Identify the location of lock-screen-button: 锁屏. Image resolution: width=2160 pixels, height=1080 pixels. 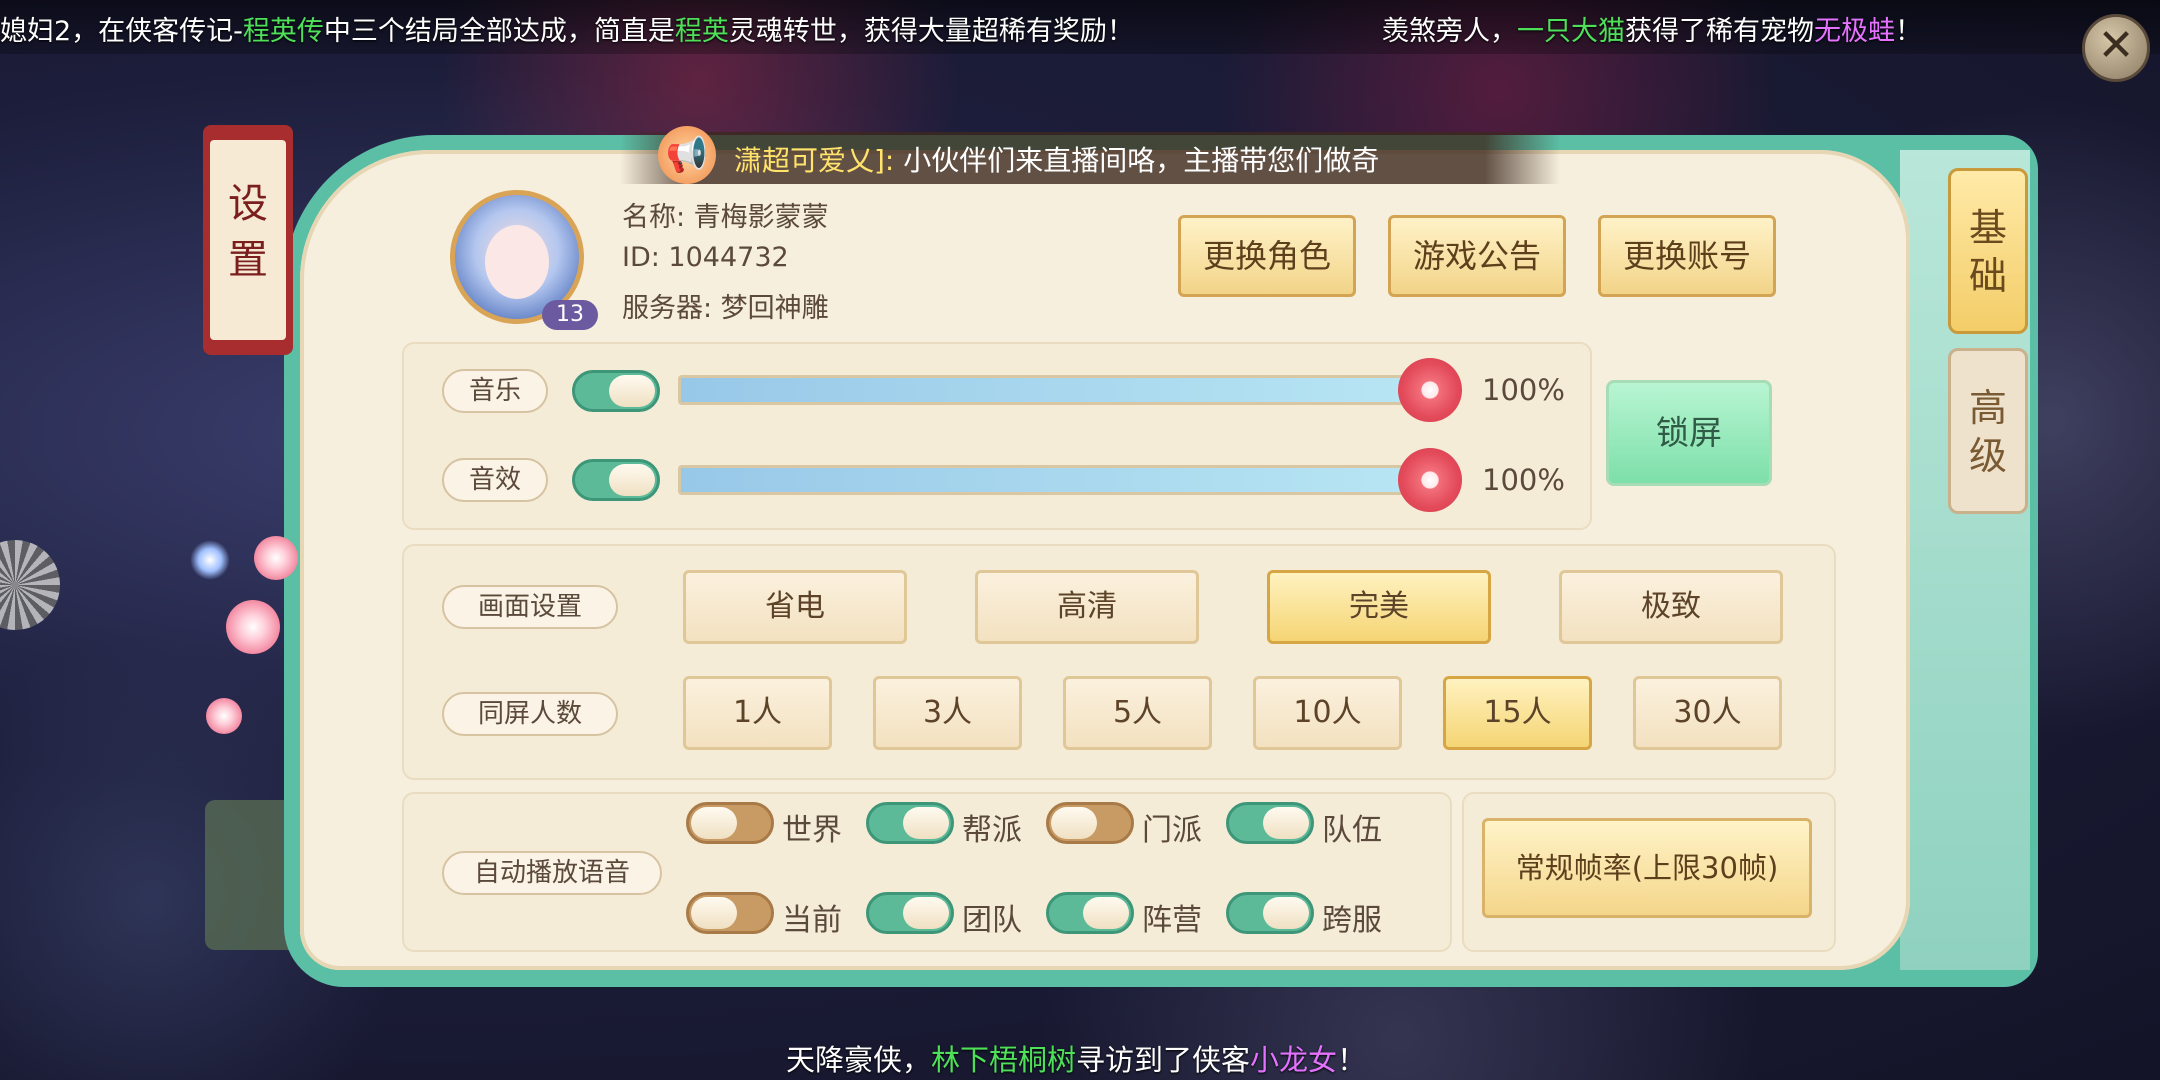
(1689, 433).